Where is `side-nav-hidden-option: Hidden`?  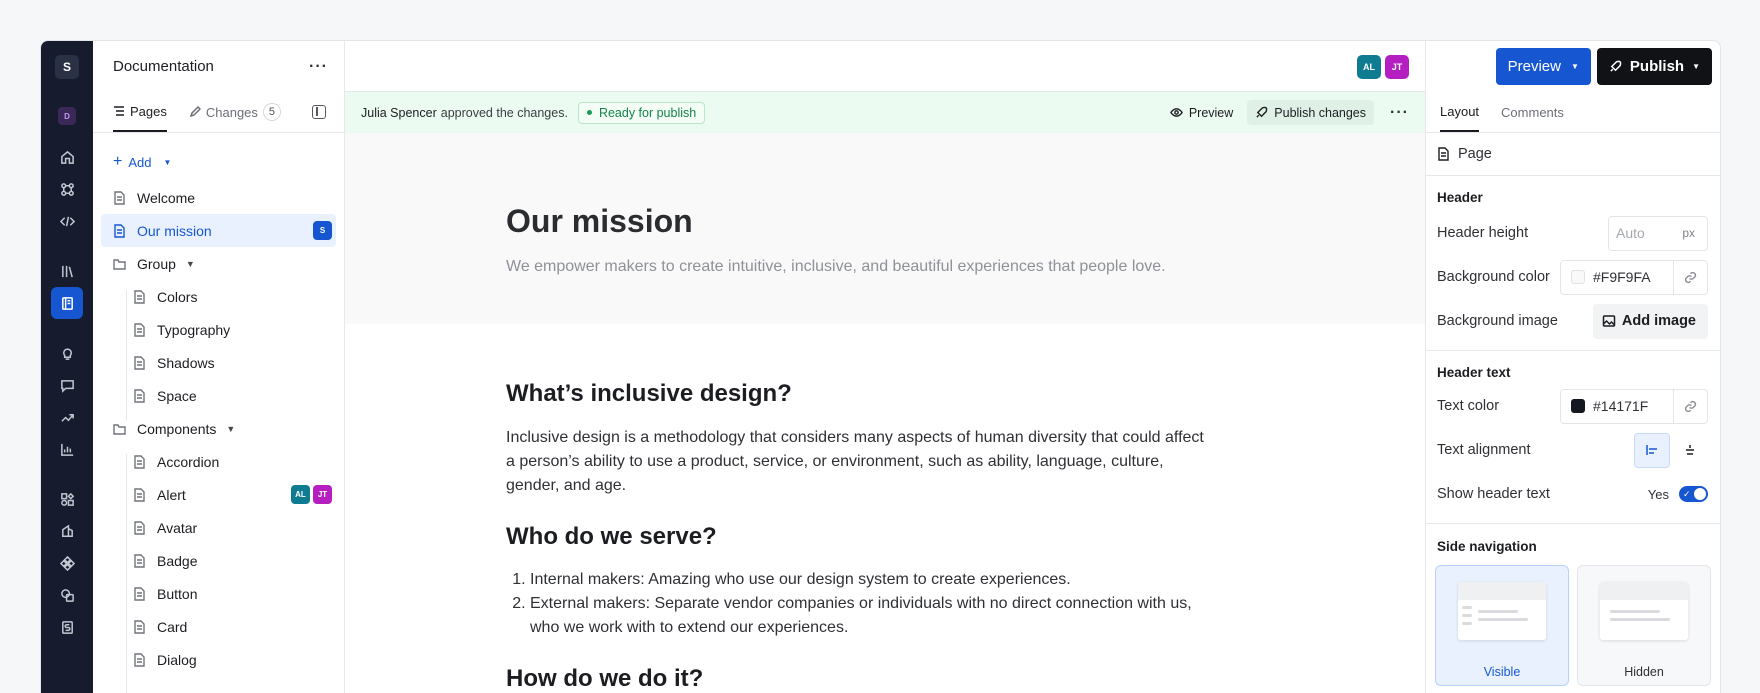
side-nav-hidden-option: Hidden is located at coordinates (1644, 625).